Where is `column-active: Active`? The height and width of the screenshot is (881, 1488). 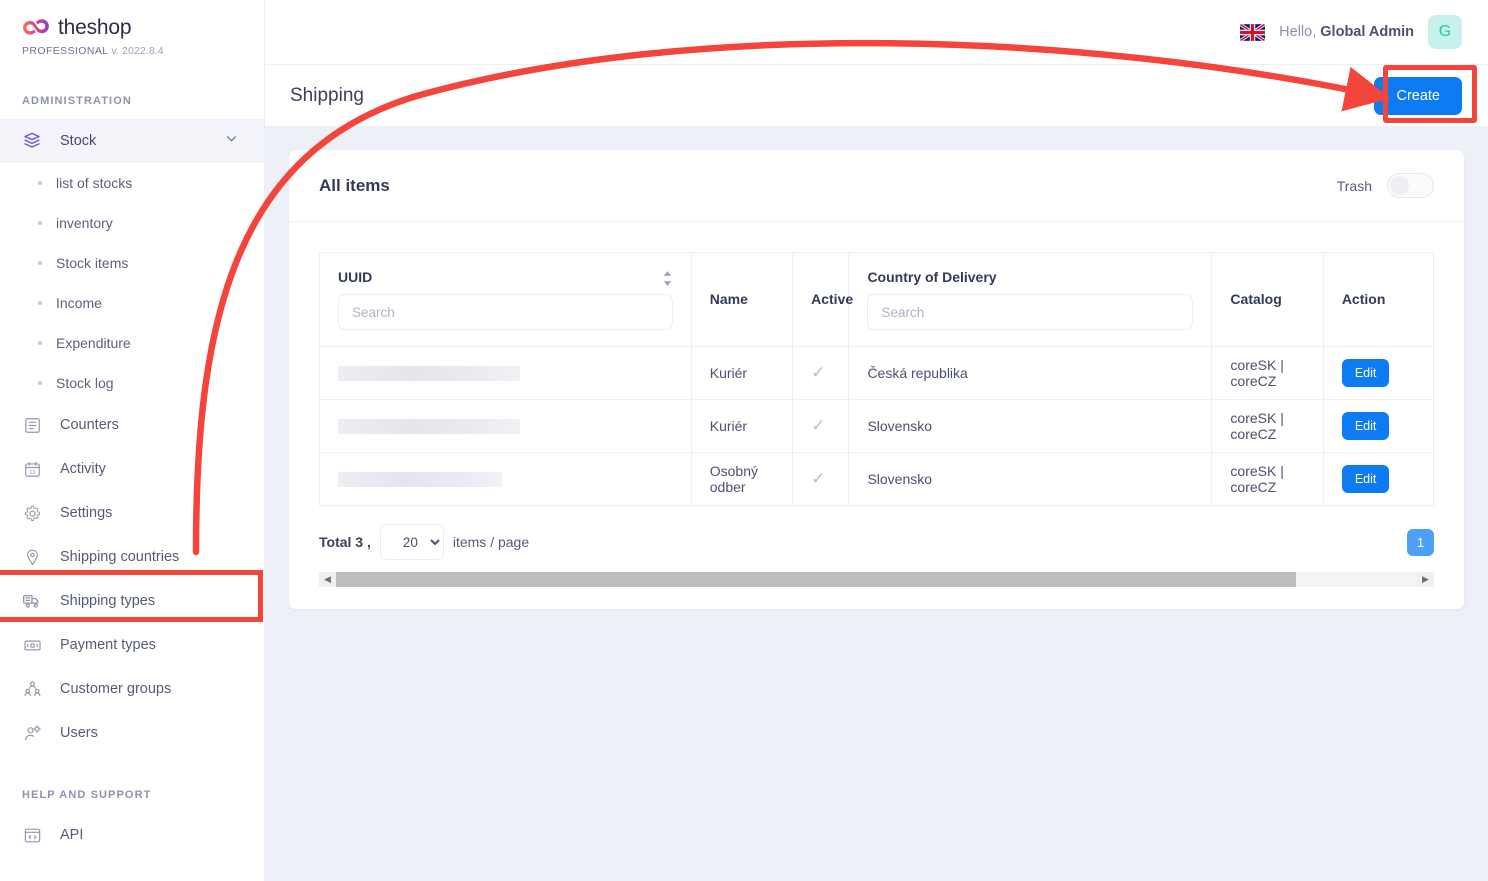
column-active: Active is located at coordinates (822, 299).